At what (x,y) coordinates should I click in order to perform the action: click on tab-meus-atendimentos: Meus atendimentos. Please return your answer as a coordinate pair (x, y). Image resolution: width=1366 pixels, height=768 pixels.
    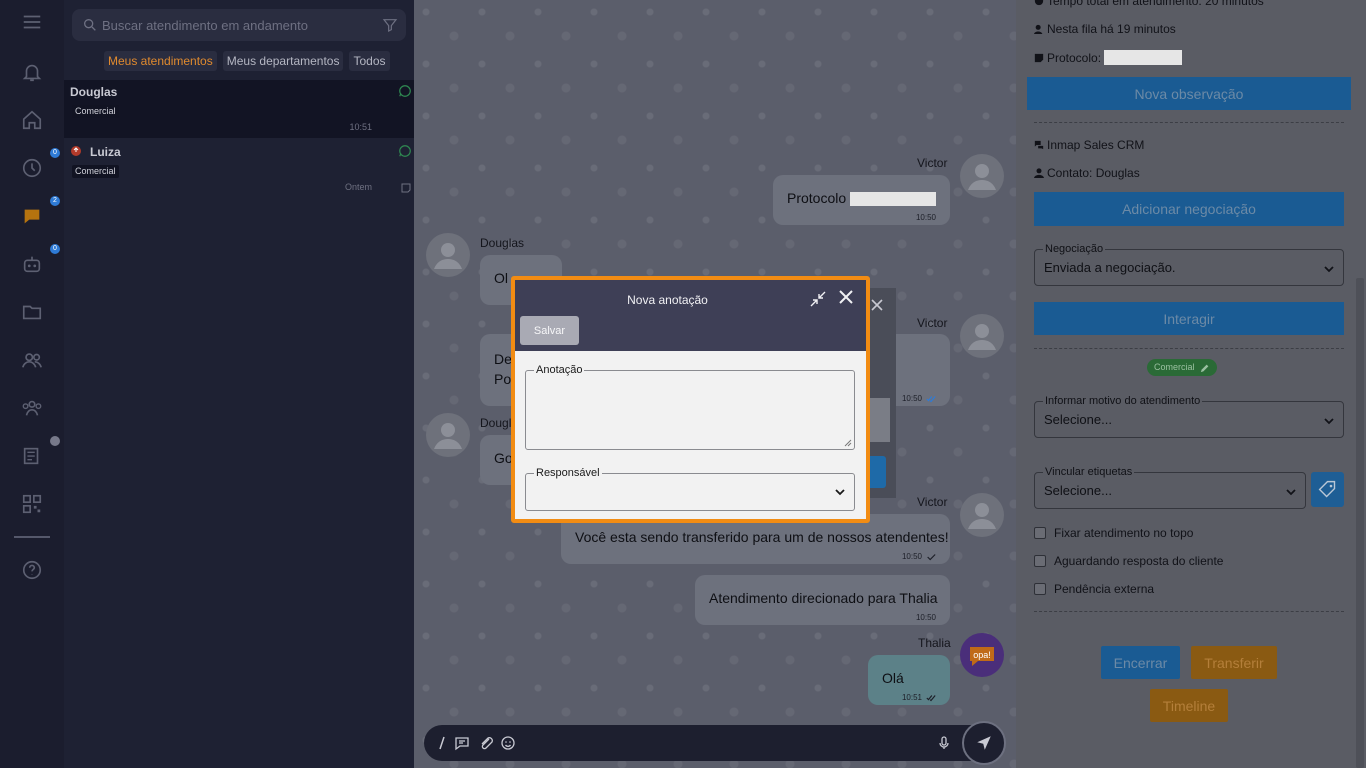
    Looking at the image, I should click on (160, 61).